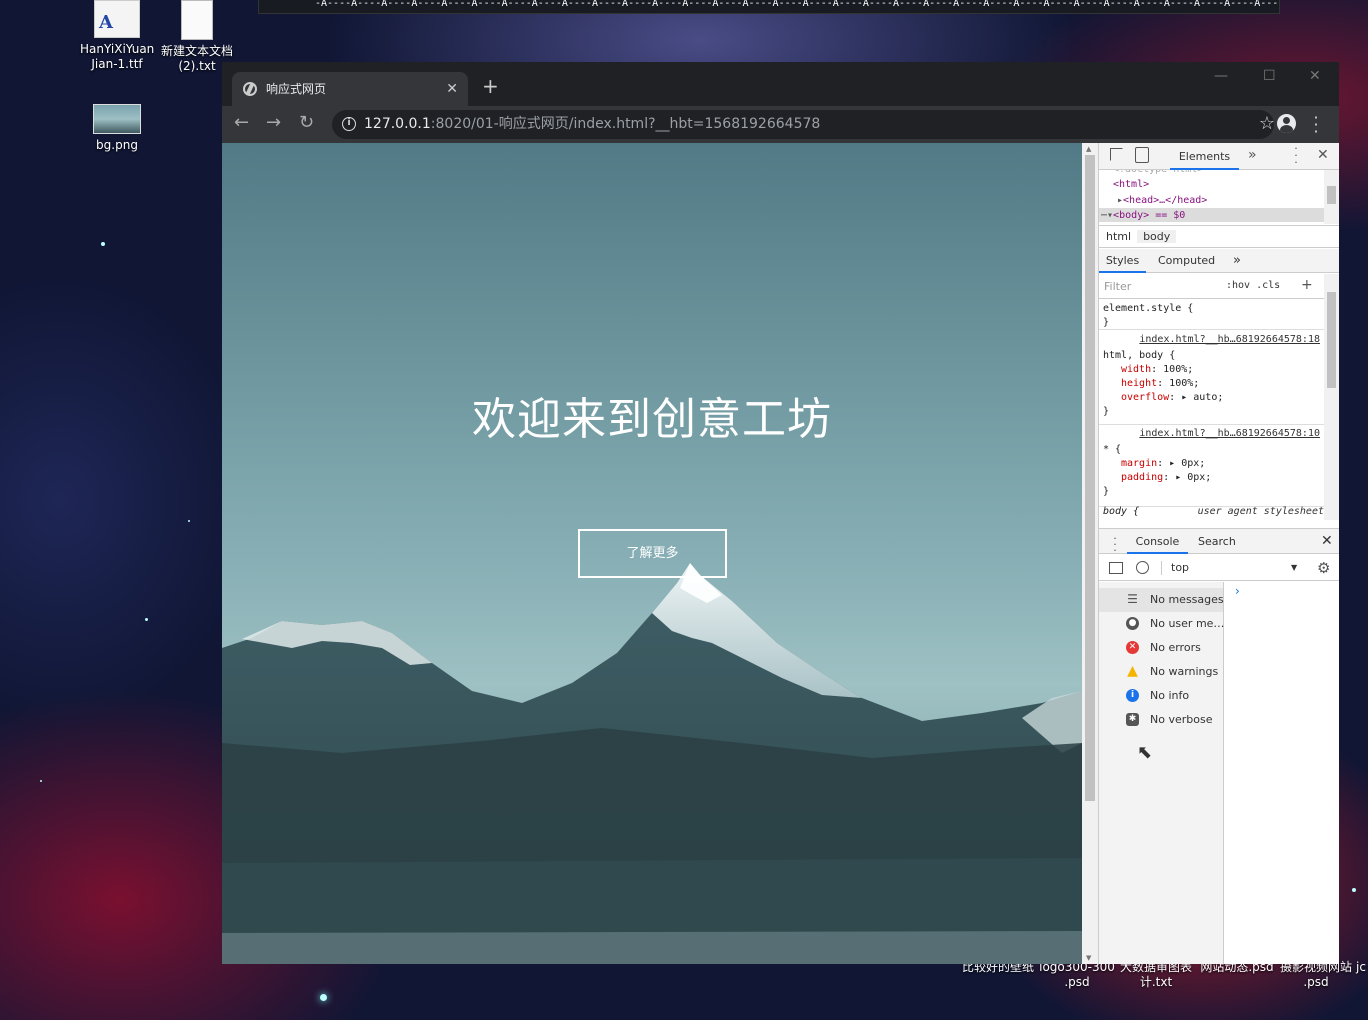 Image resolution: width=1368 pixels, height=1020 pixels. I want to click on back-icon: ←, so click(241, 123).